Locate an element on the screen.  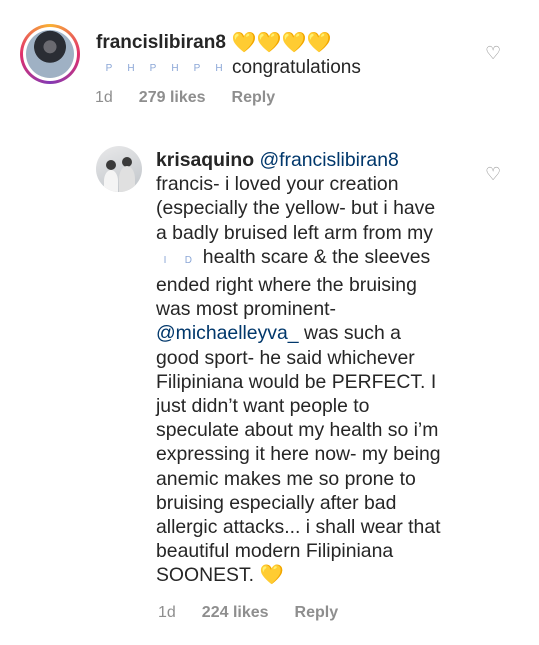
comment-line: (especially the yellow- but i have is located at coordinates (296, 208).